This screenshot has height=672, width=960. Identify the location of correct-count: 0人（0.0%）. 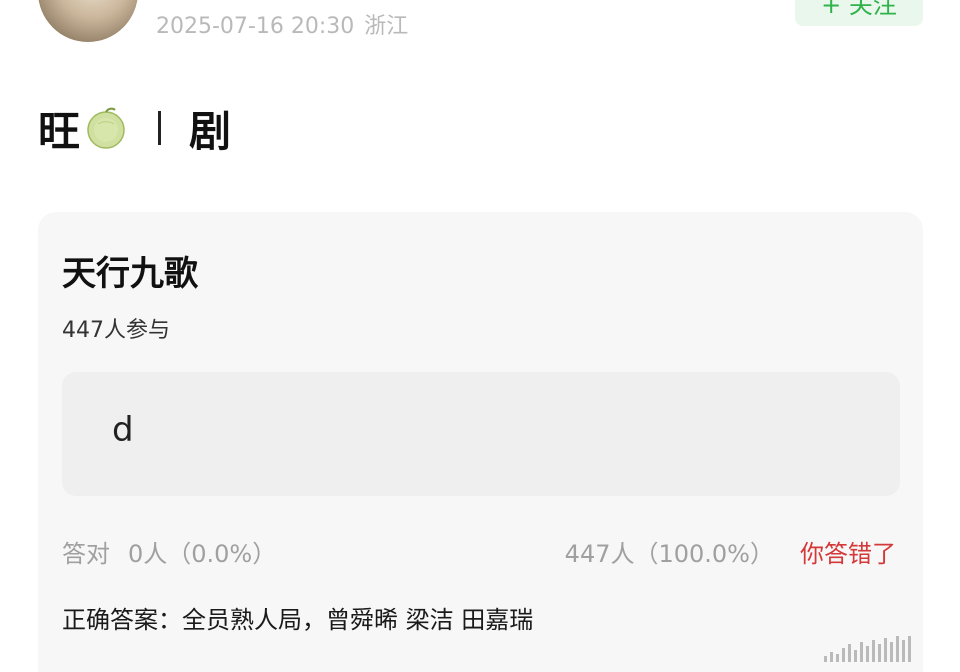
(202, 554).